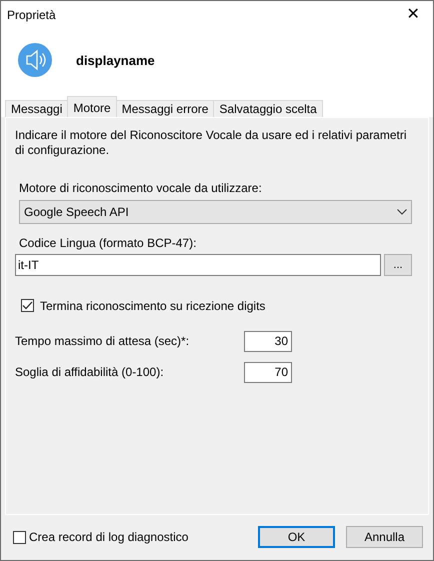 The height and width of the screenshot is (561, 434). I want to click on field-label: Codice Lingua (formato BCP-47):, so click(108, 243).